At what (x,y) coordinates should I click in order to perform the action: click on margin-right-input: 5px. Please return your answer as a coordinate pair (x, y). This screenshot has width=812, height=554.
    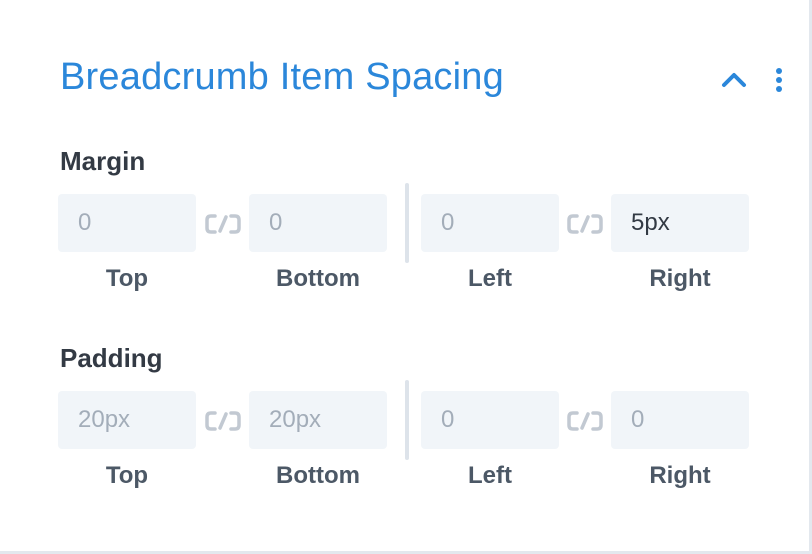
    Looking at the image, I should click on (680, 223).